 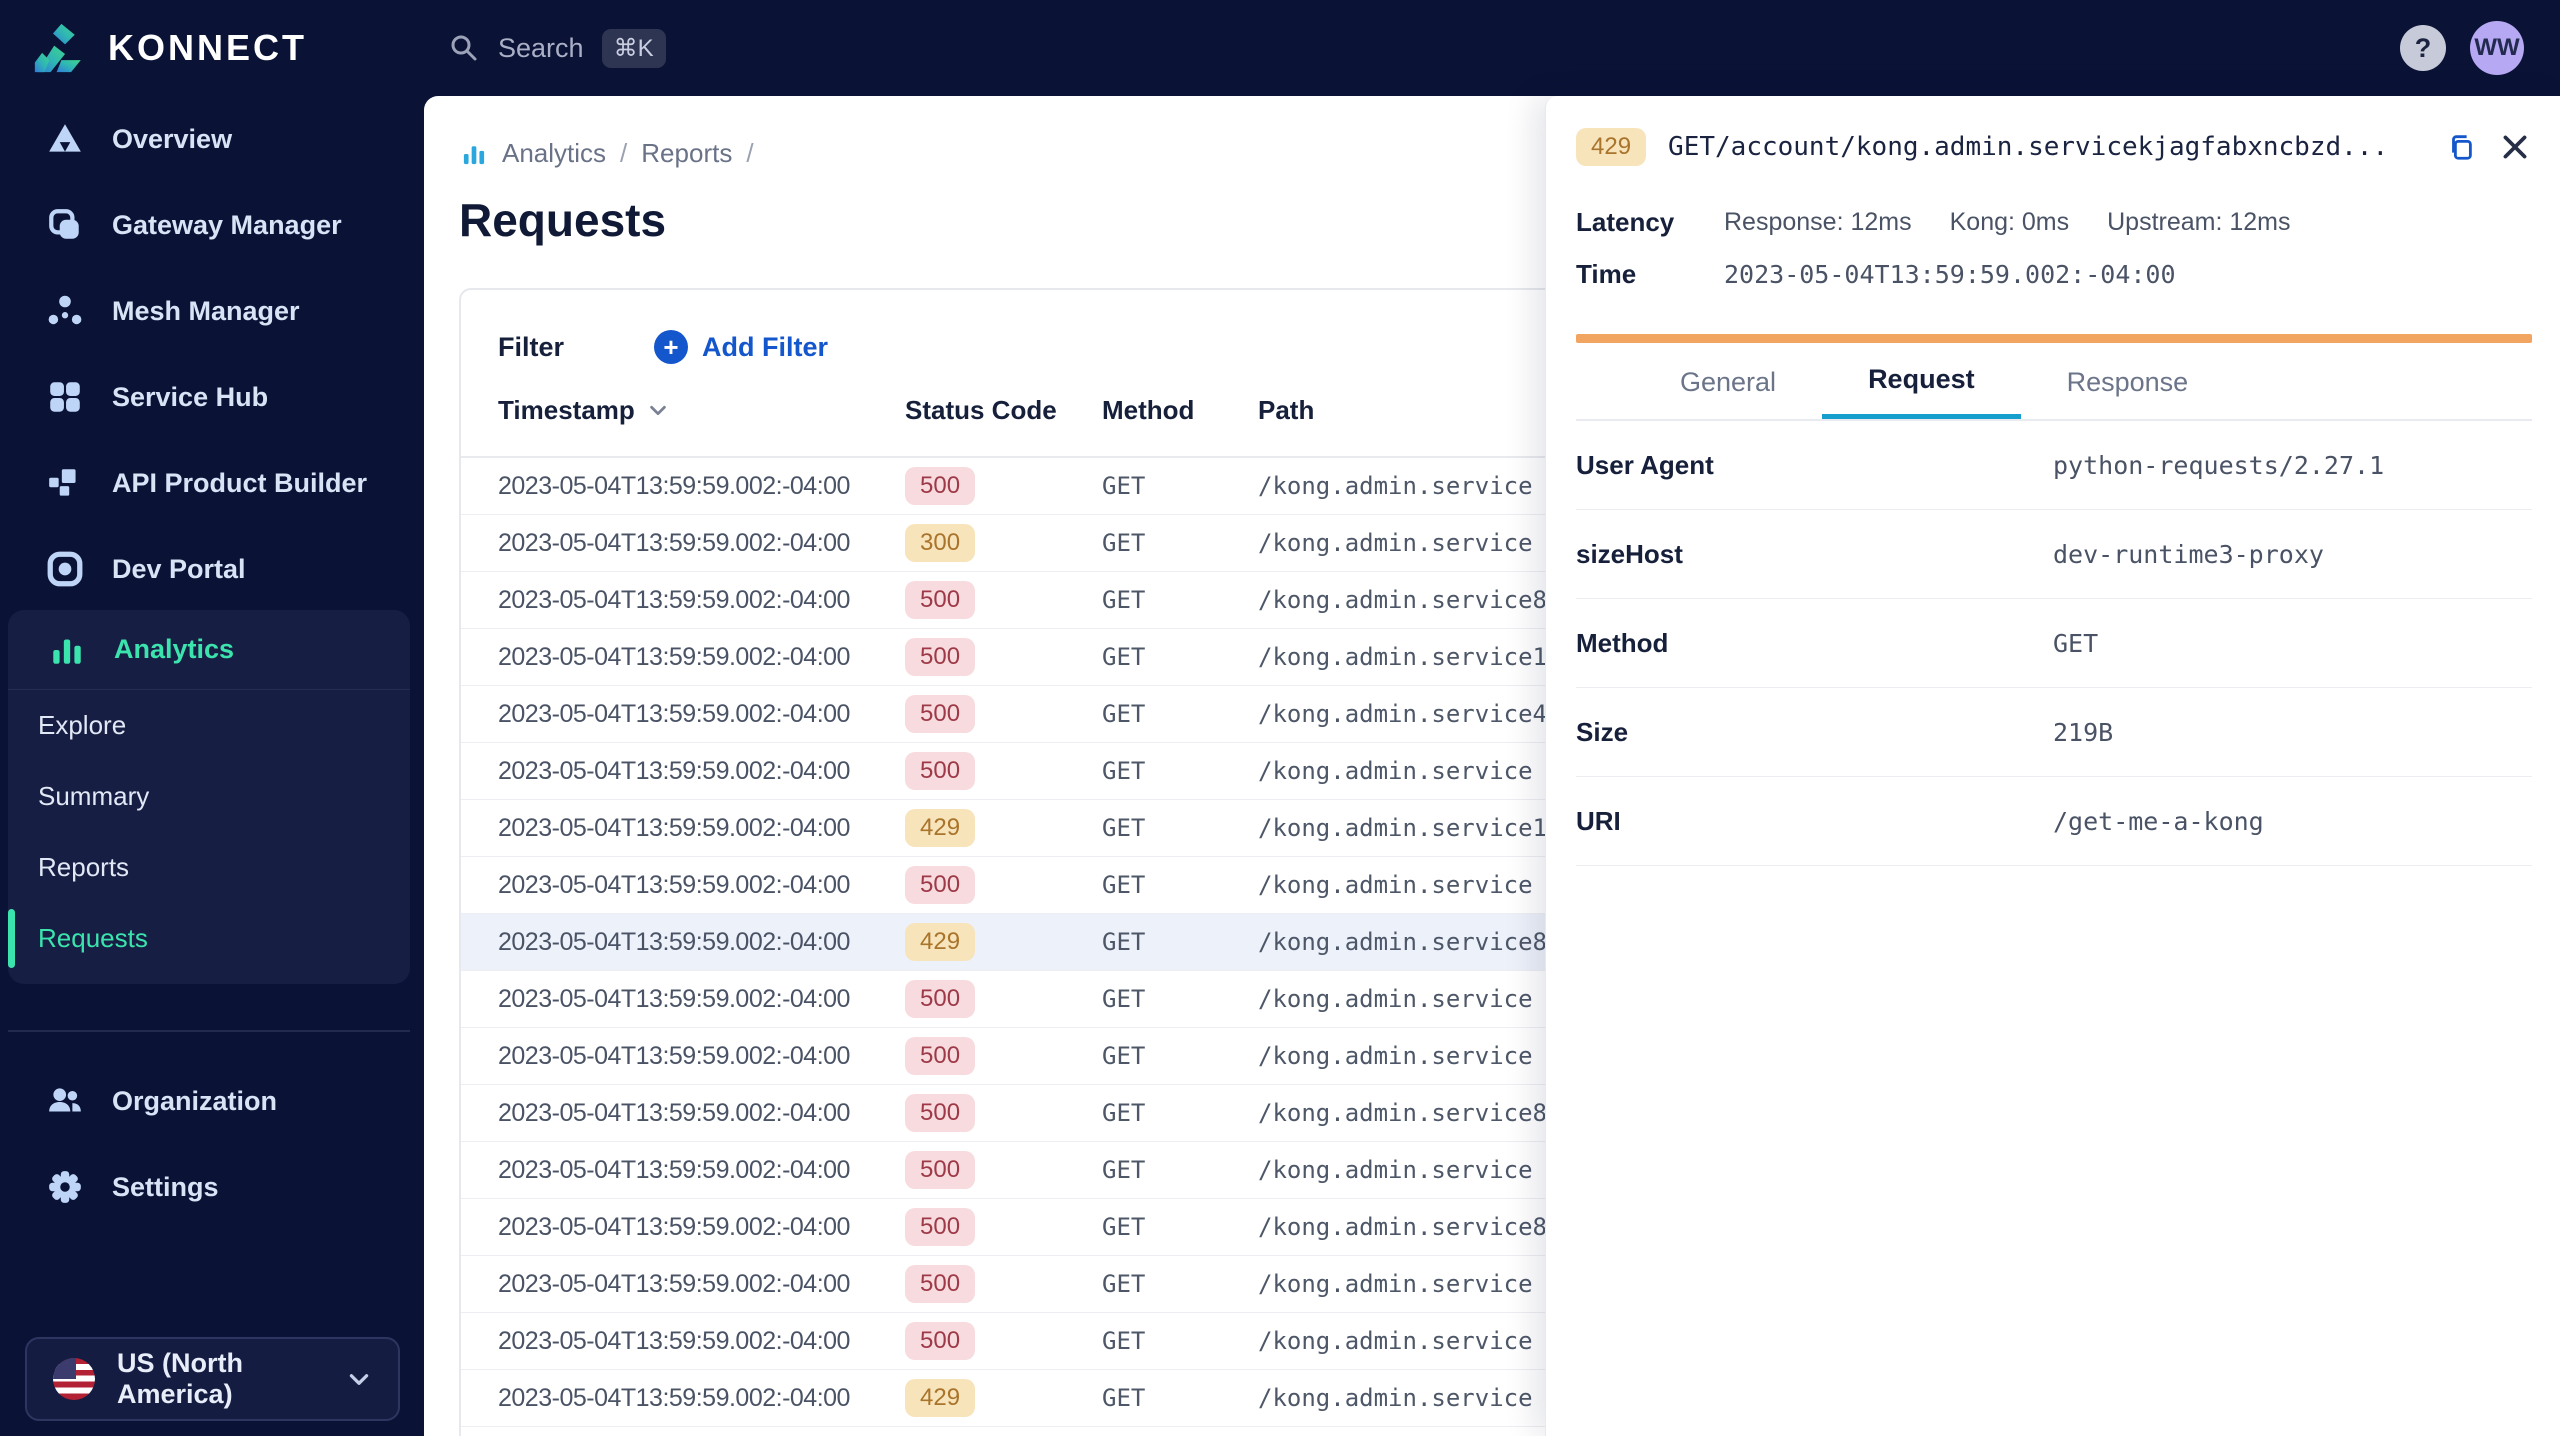 I want to click on detail-row: sizeHost dev-runtime3-proxy, so click(x=2054, y=554).